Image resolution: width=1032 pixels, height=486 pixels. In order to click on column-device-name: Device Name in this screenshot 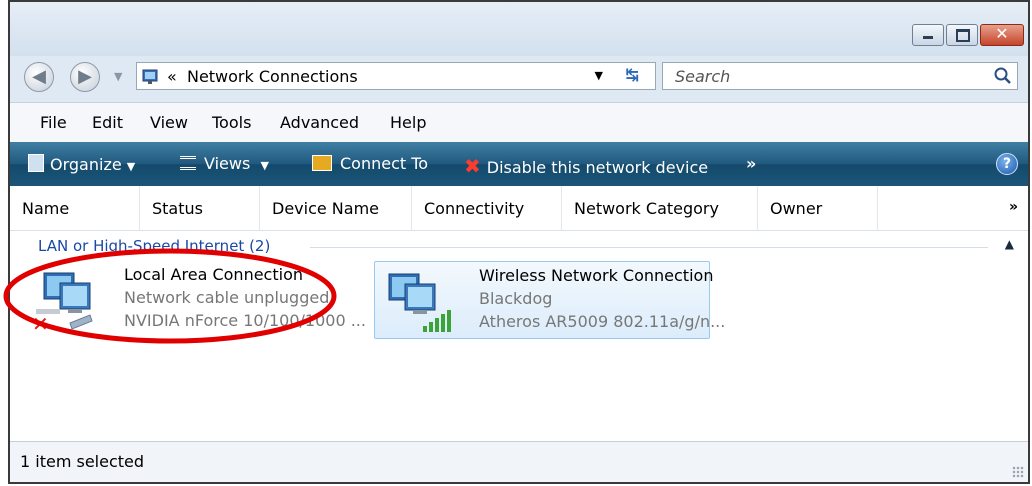, I will do `click(336, 208)`.